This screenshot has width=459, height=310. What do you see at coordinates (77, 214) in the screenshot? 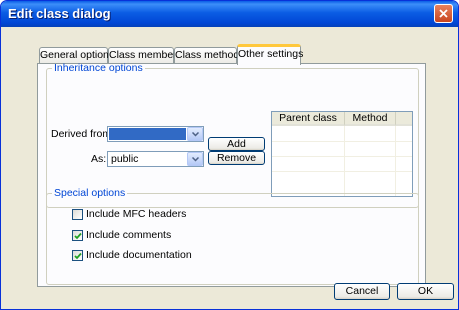
I see `include-mfc-headers-checkbox` at bounding box center [77, 214].